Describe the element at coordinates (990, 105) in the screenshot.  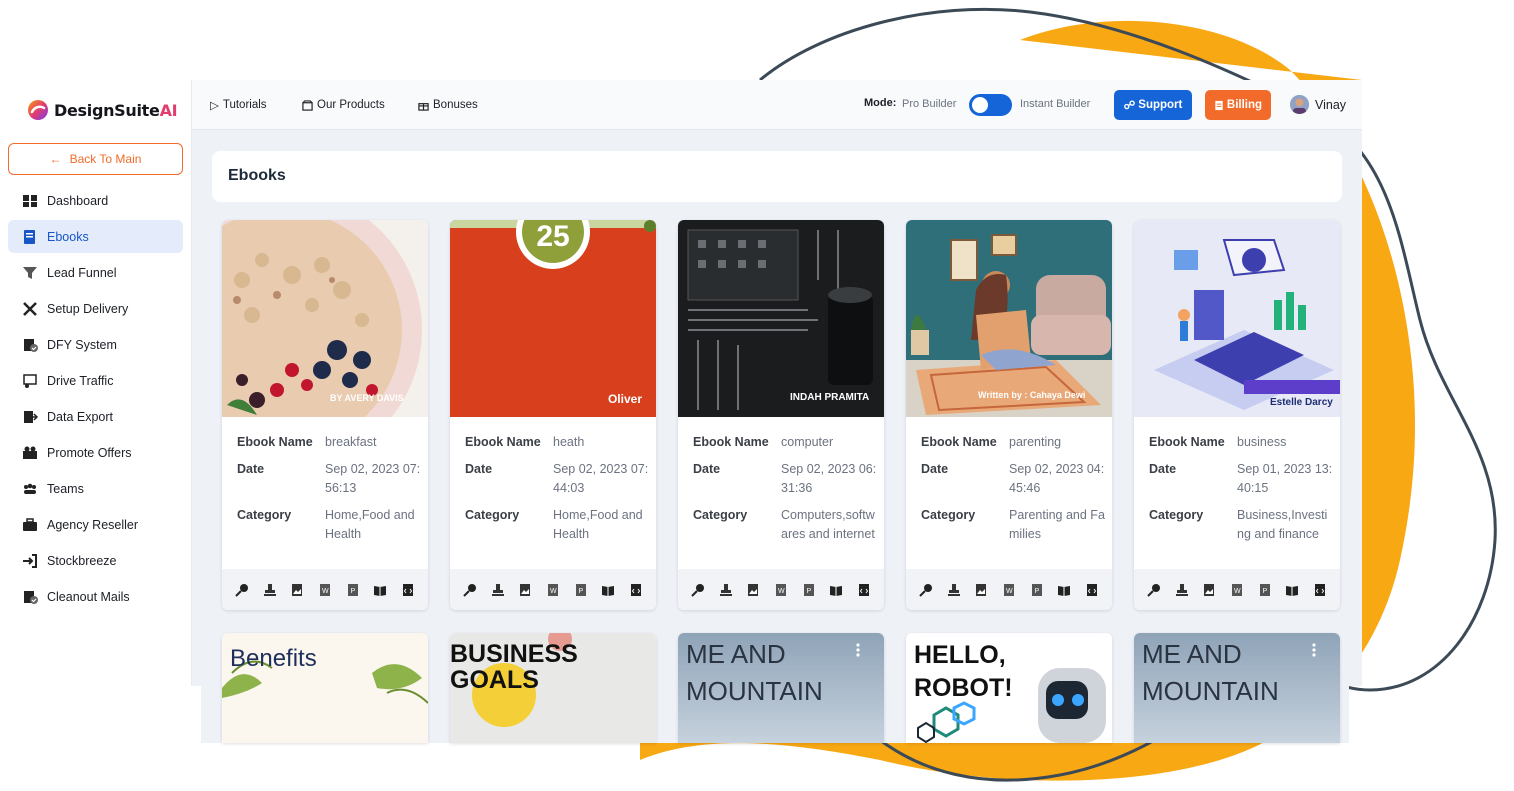
I see `builder-mode-toggle` at that location.